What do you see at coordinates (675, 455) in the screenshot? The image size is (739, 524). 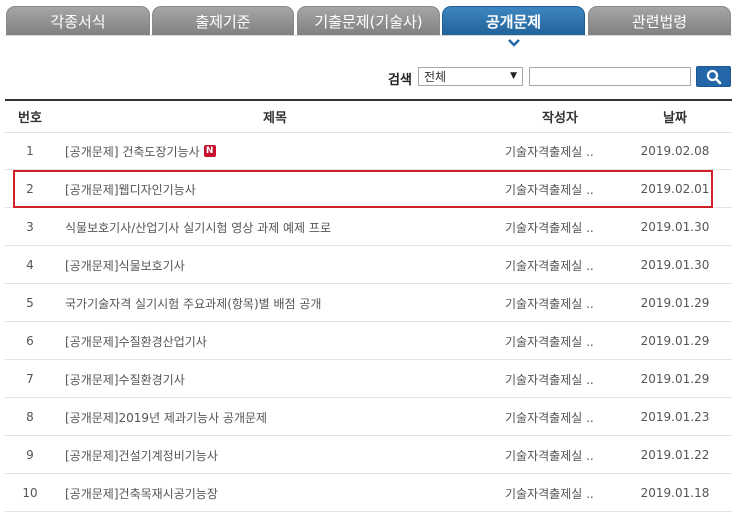 I see `row-date: 2019.01.22` at bounding box center [675, 455].